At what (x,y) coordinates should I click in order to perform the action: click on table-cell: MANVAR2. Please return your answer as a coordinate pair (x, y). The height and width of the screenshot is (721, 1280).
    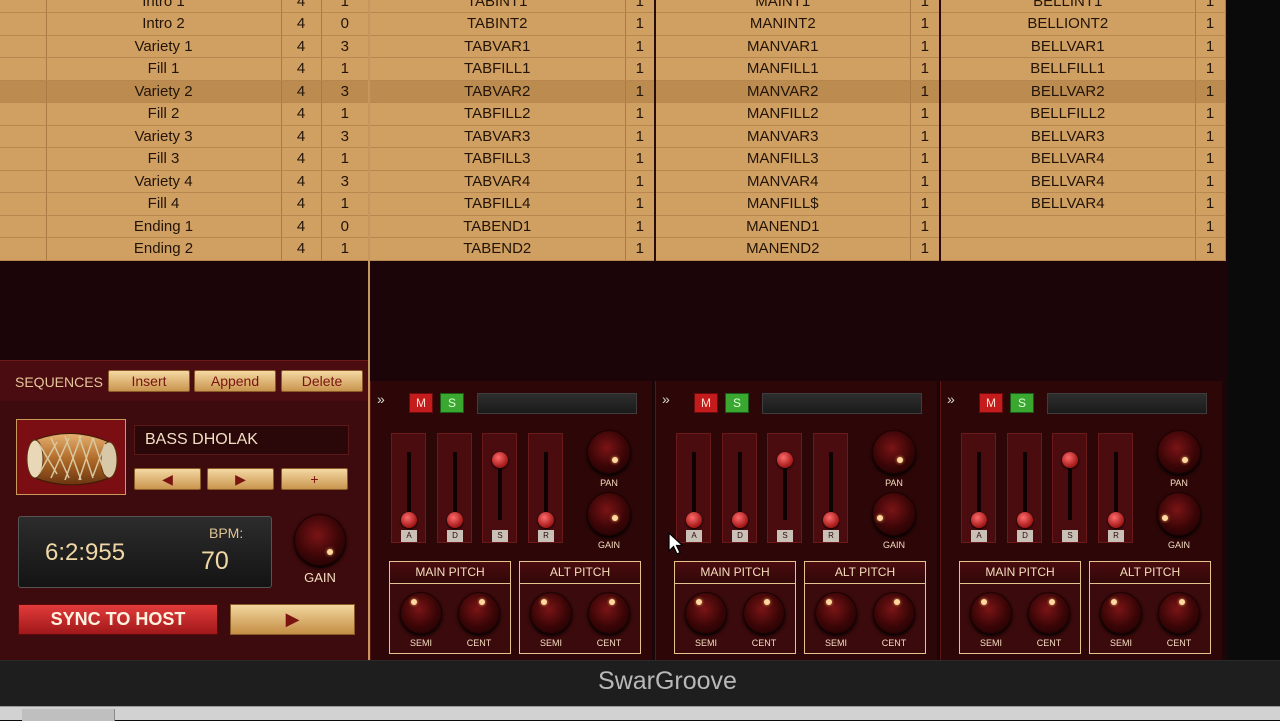
    Looking at the image, I should click on (783, 91).